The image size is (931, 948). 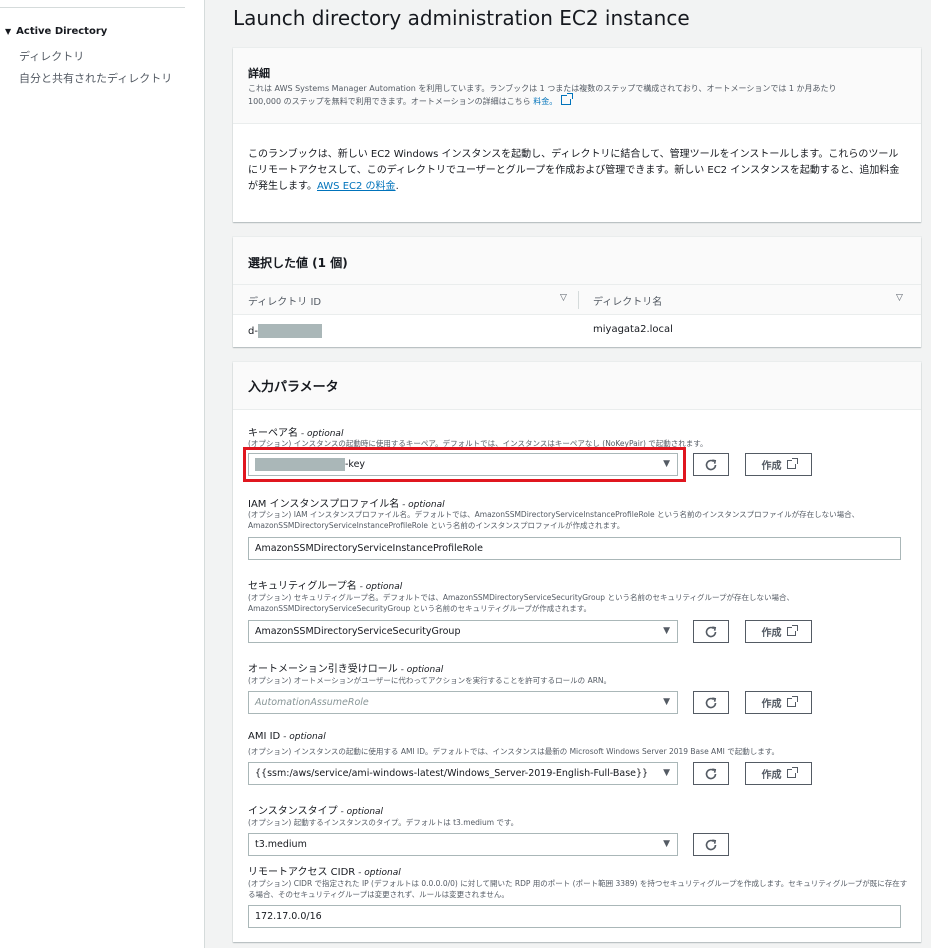 I want to click on period: ., so click(x=397, y=186).